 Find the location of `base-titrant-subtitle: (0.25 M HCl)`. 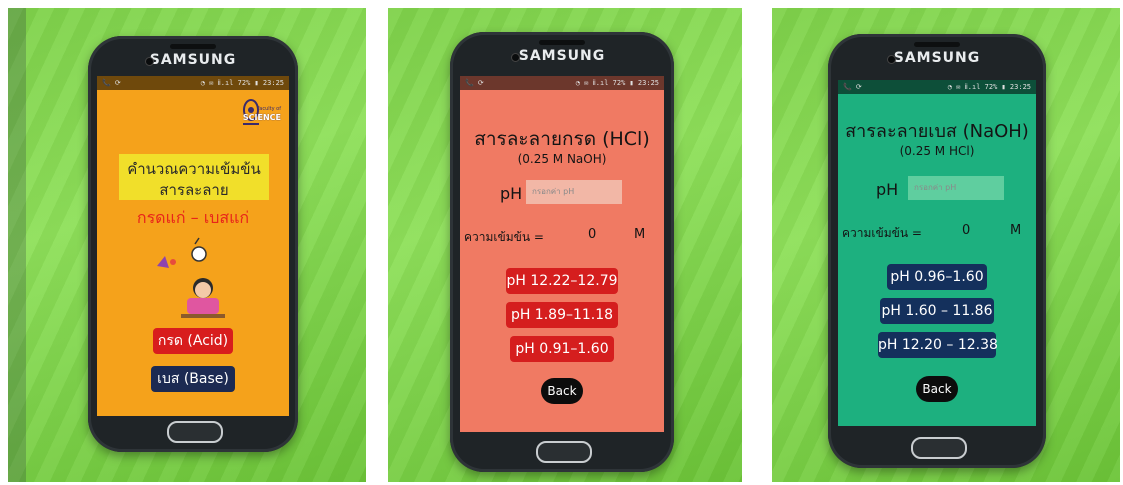

base-titrant-subtitle: (0.25 M HCl) is located at coordinates (937, 151).